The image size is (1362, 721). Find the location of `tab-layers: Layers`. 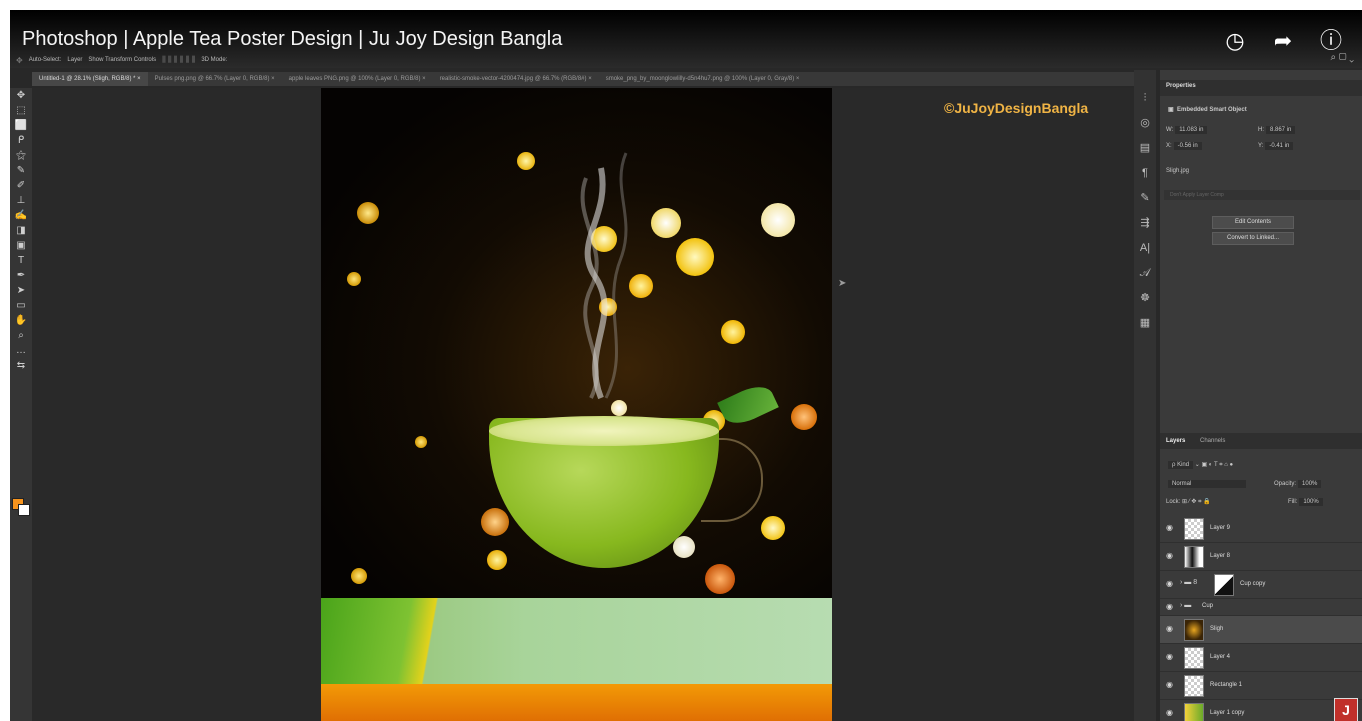

tab-layers: Layers is located at coordinates (1175, 441).